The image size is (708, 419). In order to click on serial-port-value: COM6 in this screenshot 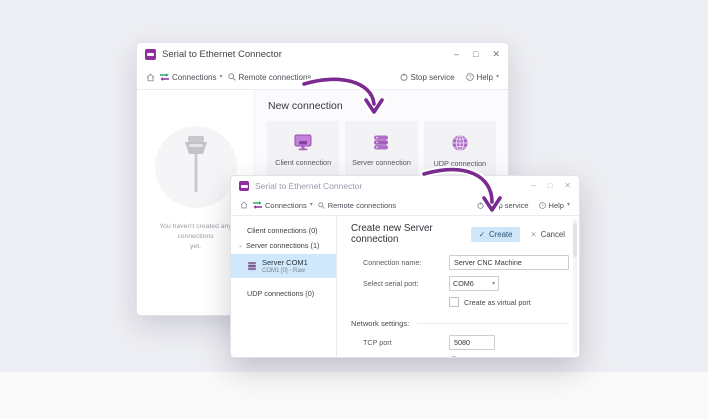, I will do `click(463, 283)`.